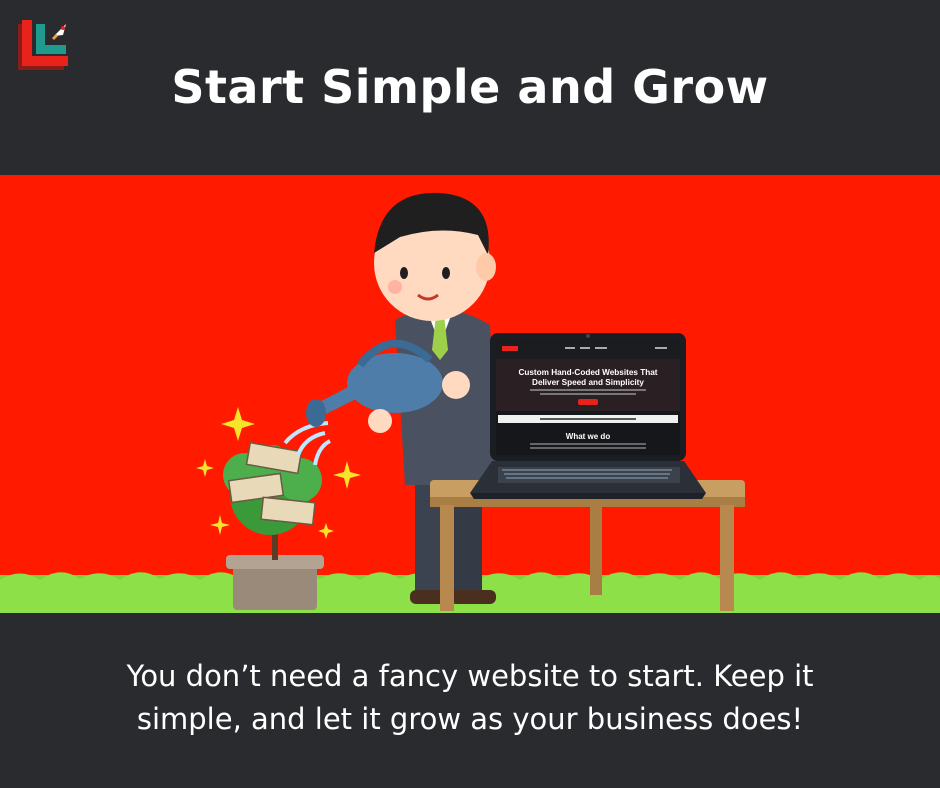 The width and height of the screenshot is (940, 788). I want to click on laptop-hero-heading-1: Custom Hand-Coded Websites That, so click(587, 372).